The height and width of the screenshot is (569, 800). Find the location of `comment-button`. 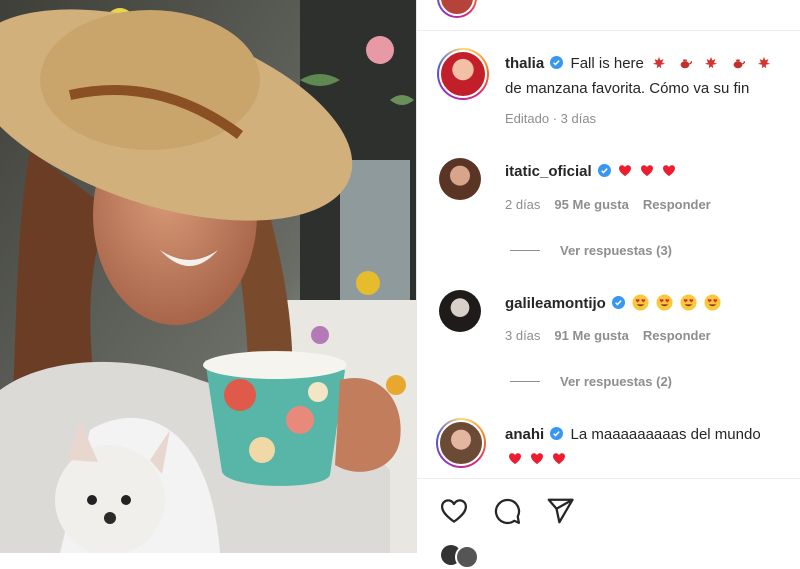

comment-button is located at coordinates (507, 511).